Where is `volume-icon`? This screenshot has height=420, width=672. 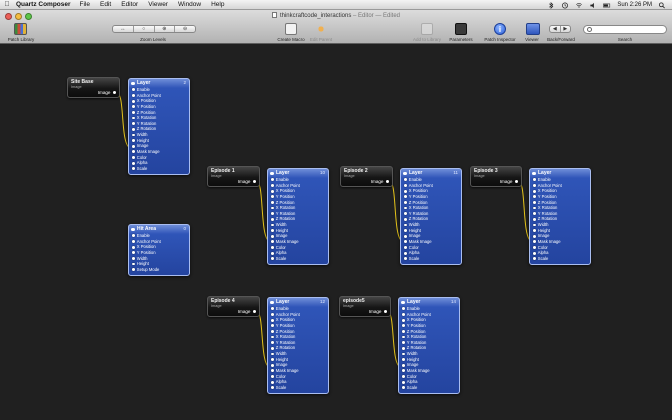
volume-icon is located at coordinates (593, 5).